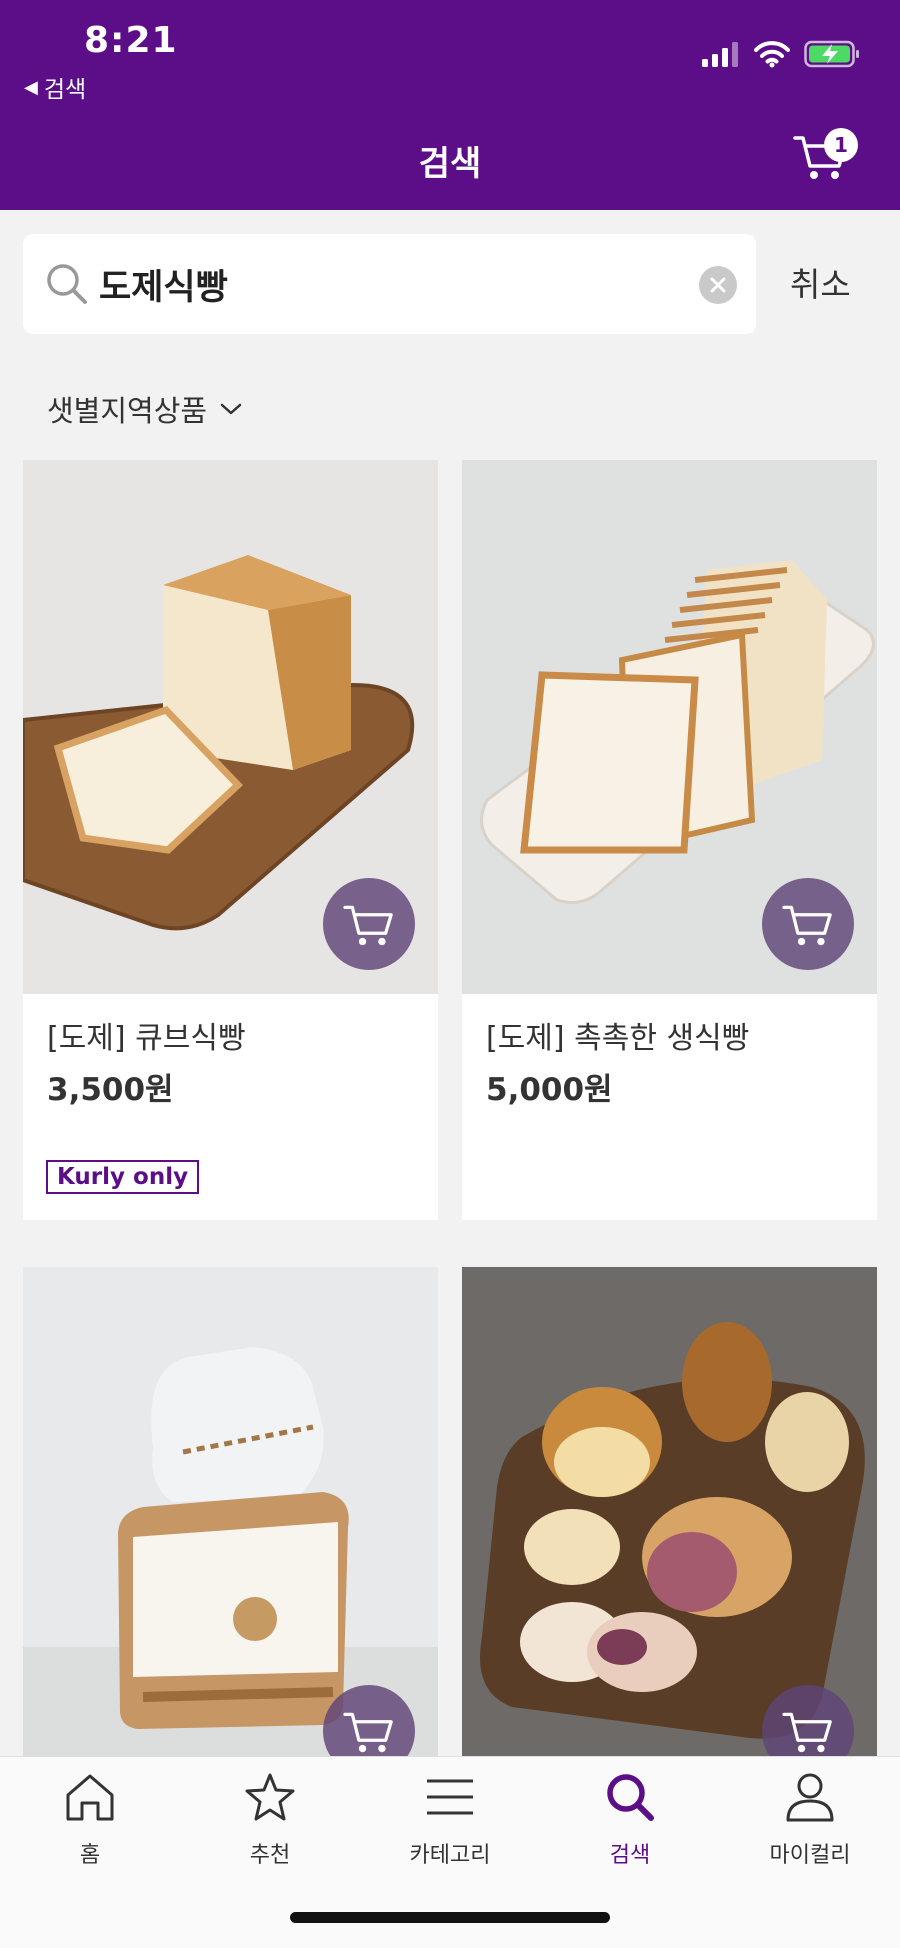  What do you see at coordinates (450, 1797) in the screenshot?
I see `menu-icon` at bounding box center [450, 1797].